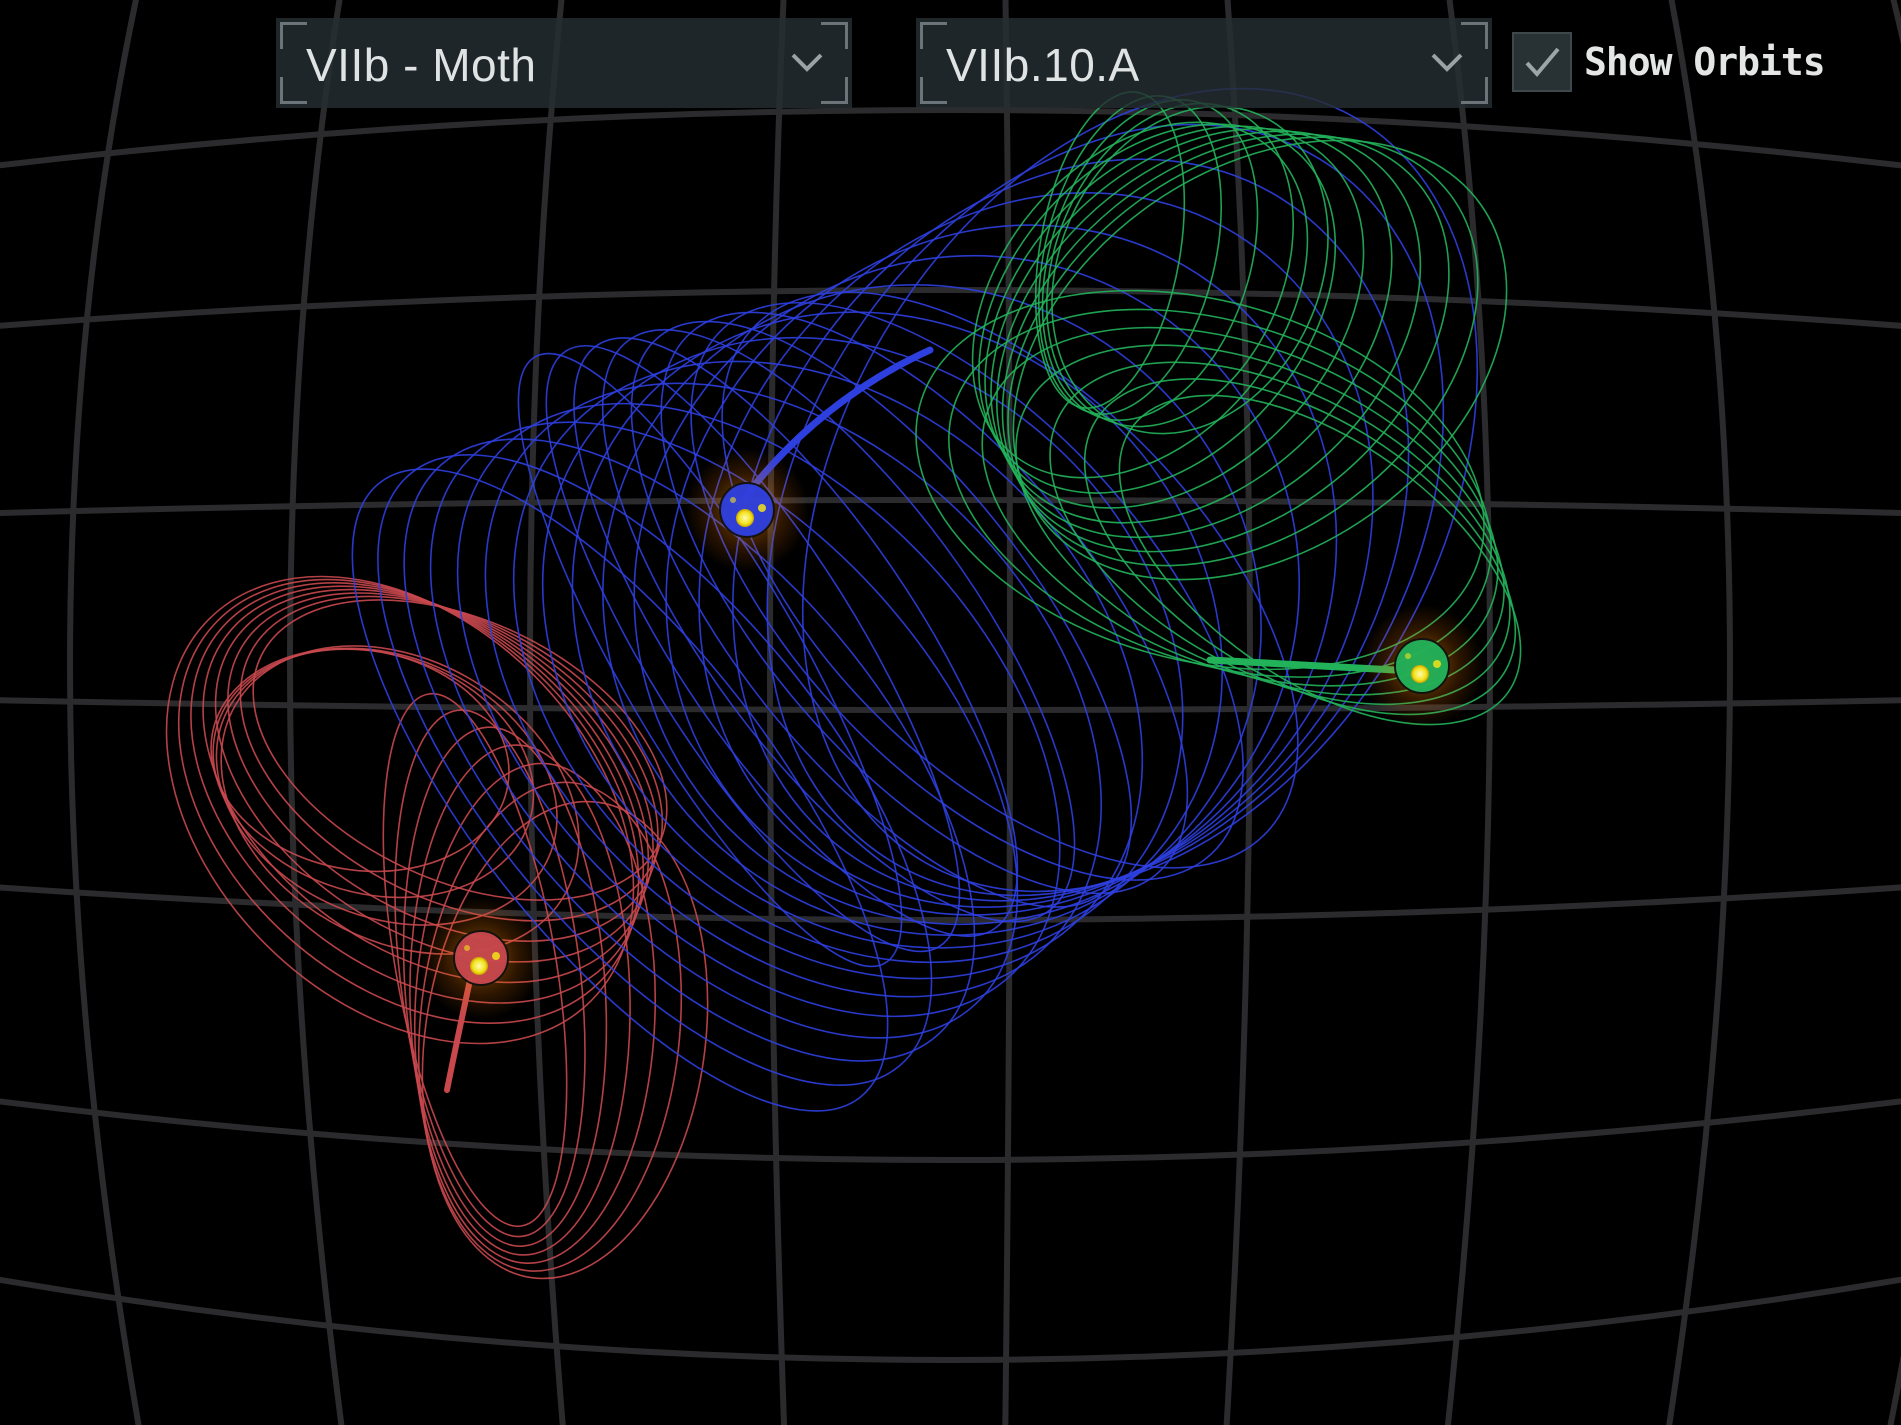 This screenshot has width=1901, height=1425. I want to click on system-dropdown: VIIb - Moth, so click(564, 63).